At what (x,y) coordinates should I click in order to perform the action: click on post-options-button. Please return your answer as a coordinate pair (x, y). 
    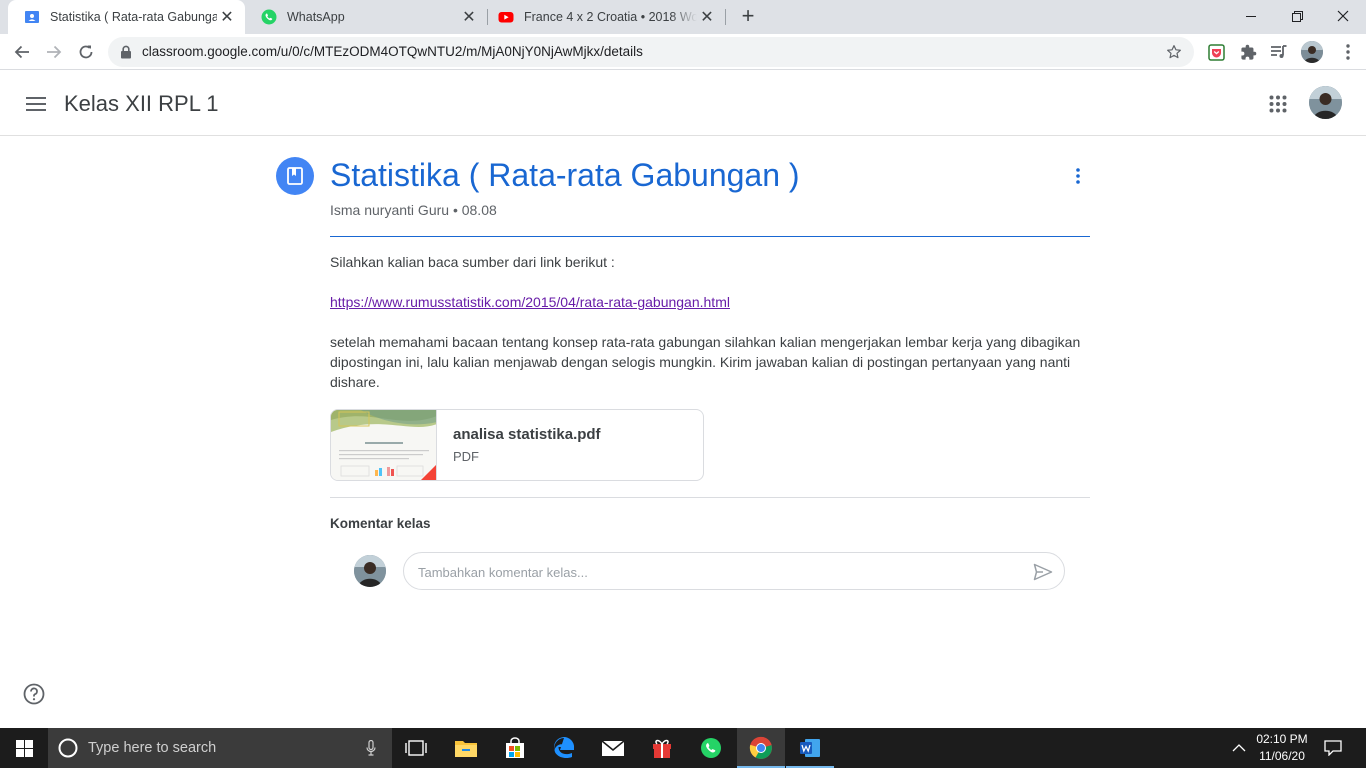
    Looking at the image, I should click on (1078, 176).